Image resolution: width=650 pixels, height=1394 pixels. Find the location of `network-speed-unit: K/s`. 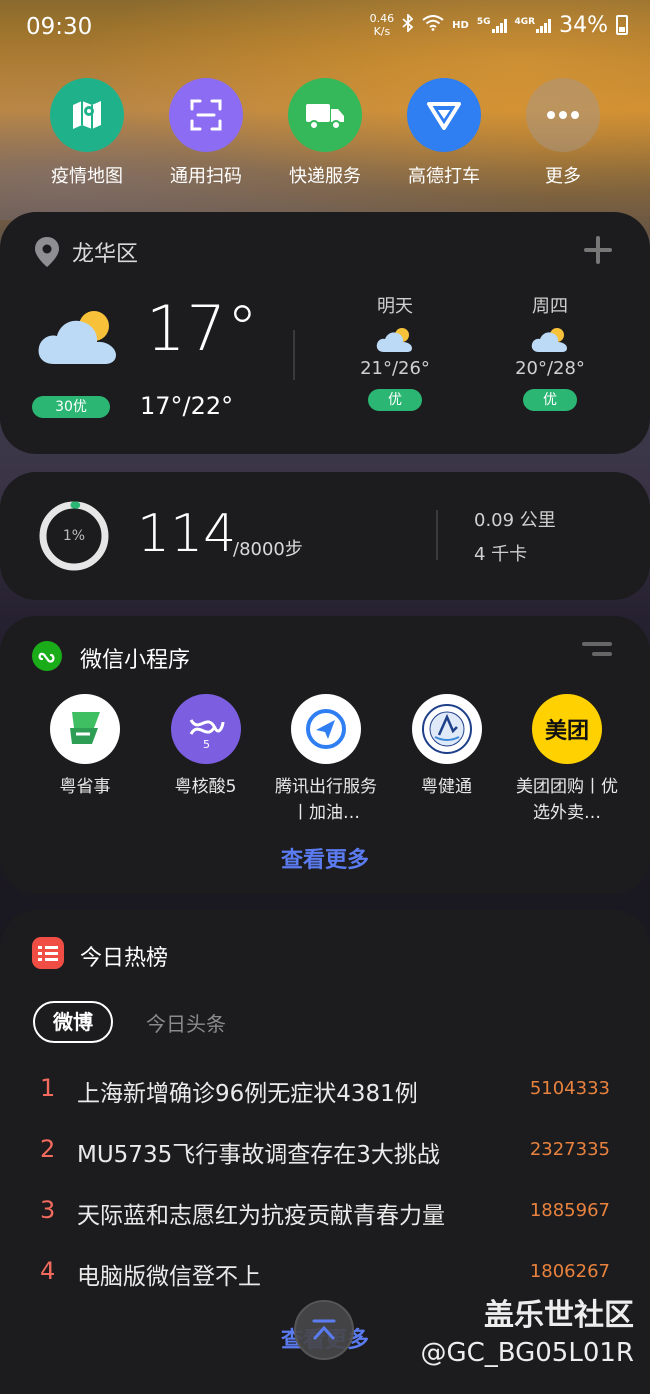

network-speed-unit: K/s is located at coordinates (382, 31).